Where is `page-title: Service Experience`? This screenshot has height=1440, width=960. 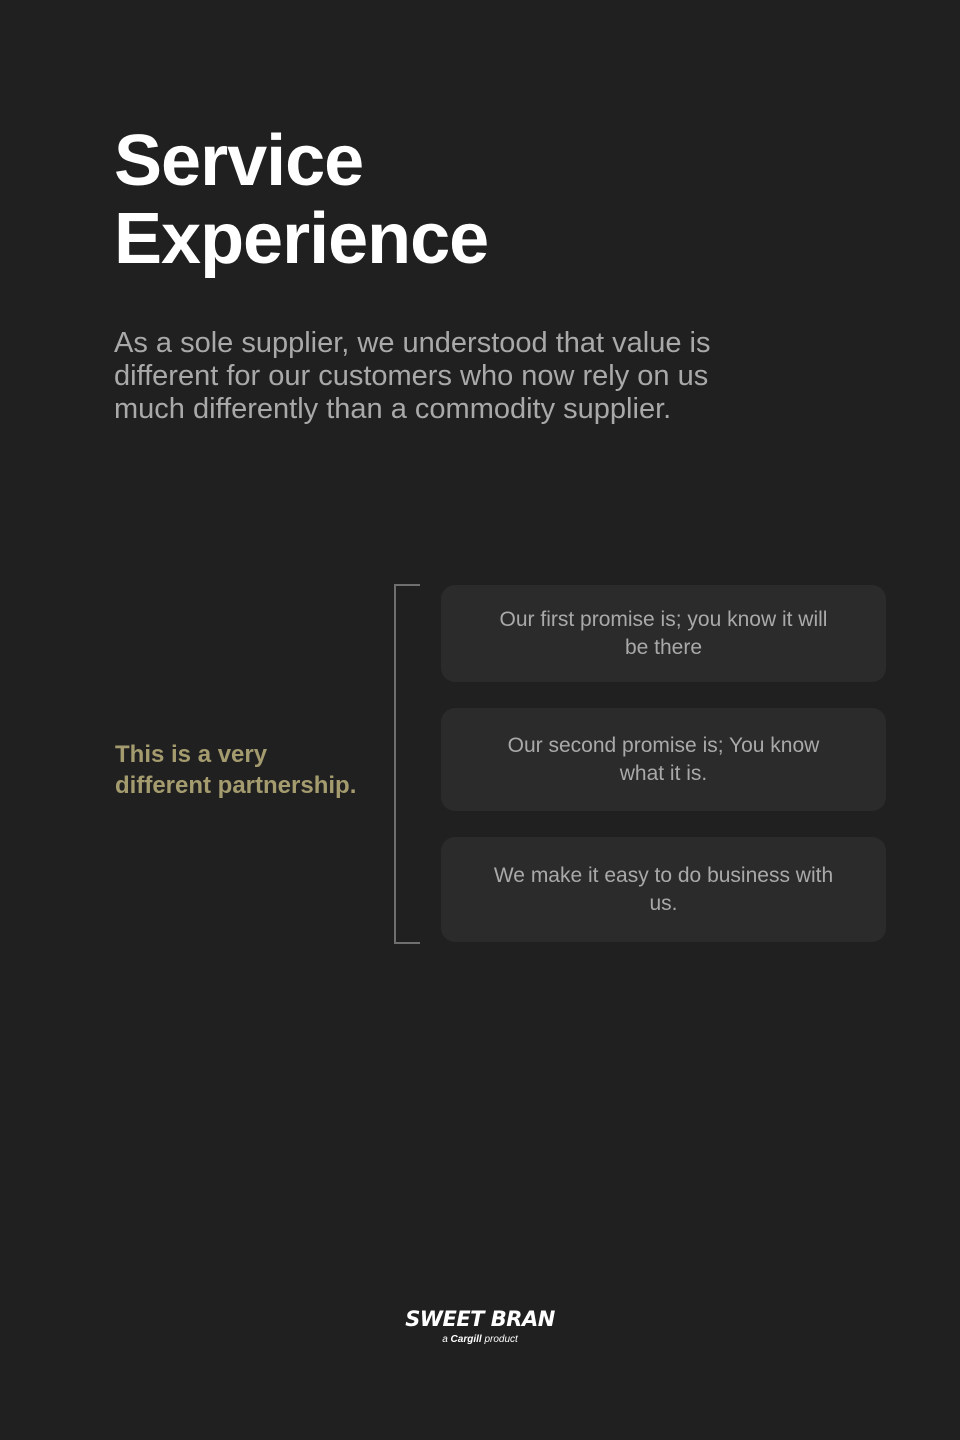
page-title: Service Experience is located at coordinates (301, 200).